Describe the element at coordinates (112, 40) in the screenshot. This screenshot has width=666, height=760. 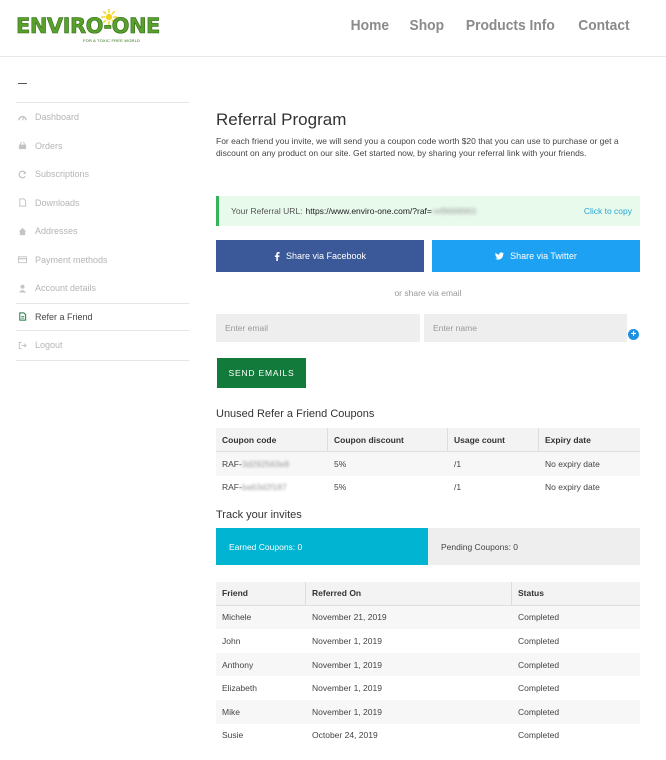
I see `brand-tagline: FOR A TOXIC FREE WORLD` at that location.